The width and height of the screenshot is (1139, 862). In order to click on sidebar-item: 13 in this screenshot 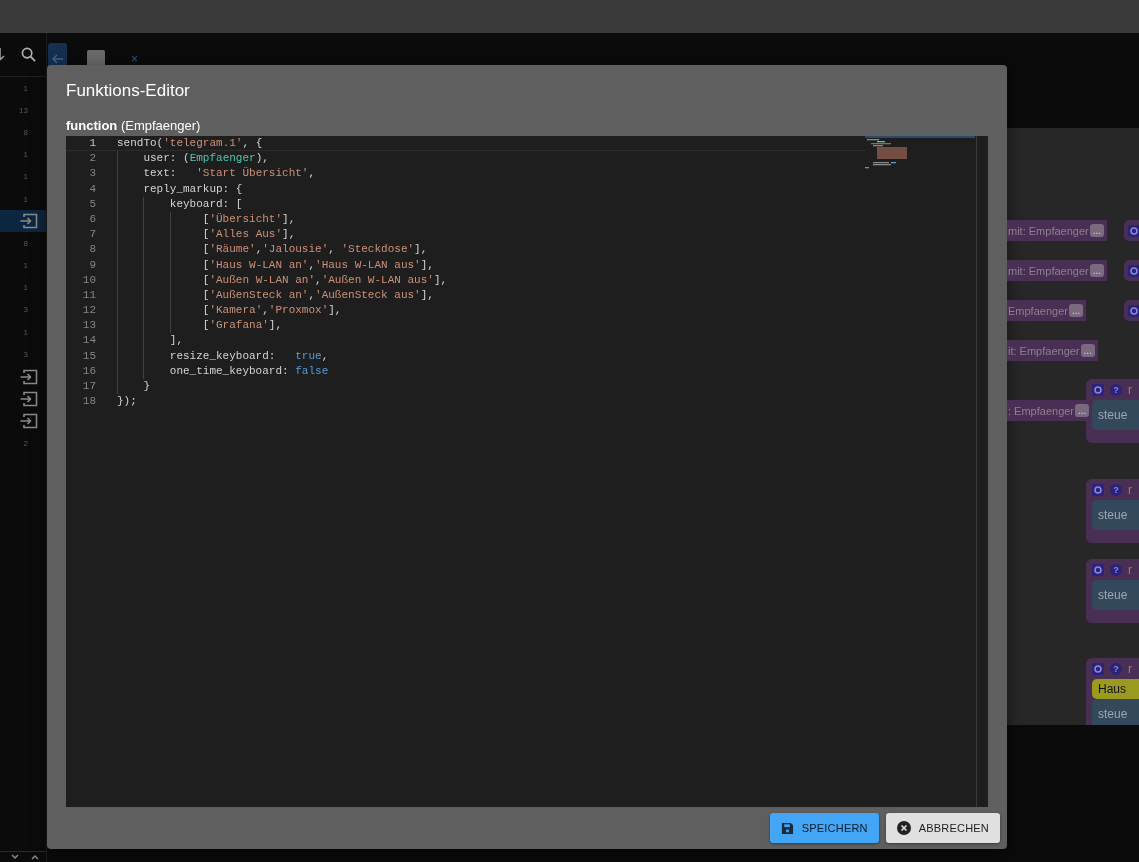, I will do `click(23, 110)`.